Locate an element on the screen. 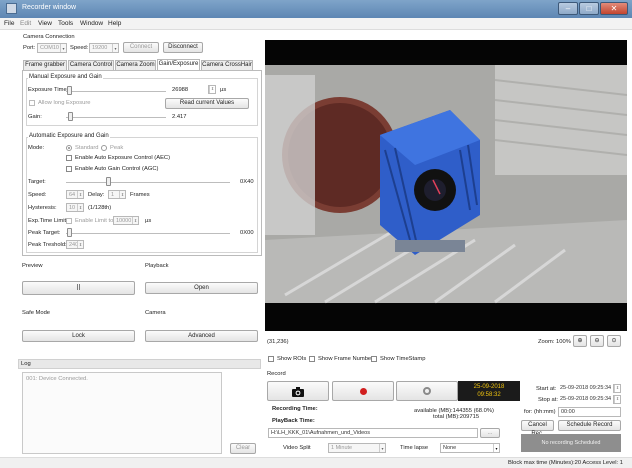 This screenshot has width=632, height=468. disk-total: total (MB):209715 is located at coordinates (456, 417).